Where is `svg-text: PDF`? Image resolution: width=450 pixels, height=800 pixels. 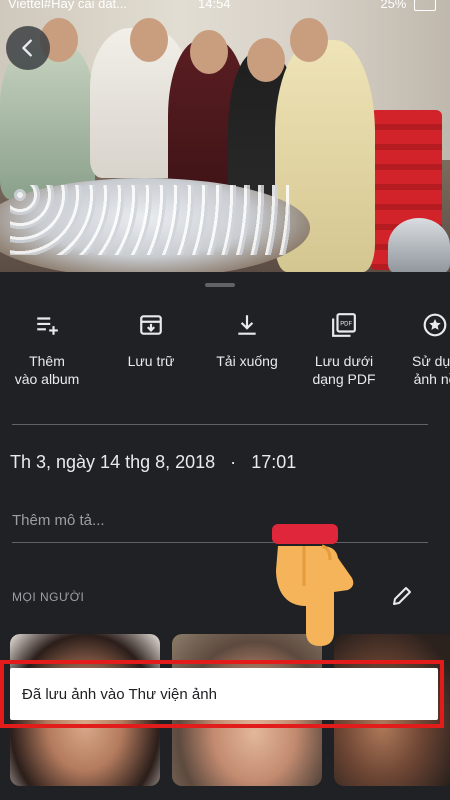 svg-text: PDF is located at coordinates (346, 325).